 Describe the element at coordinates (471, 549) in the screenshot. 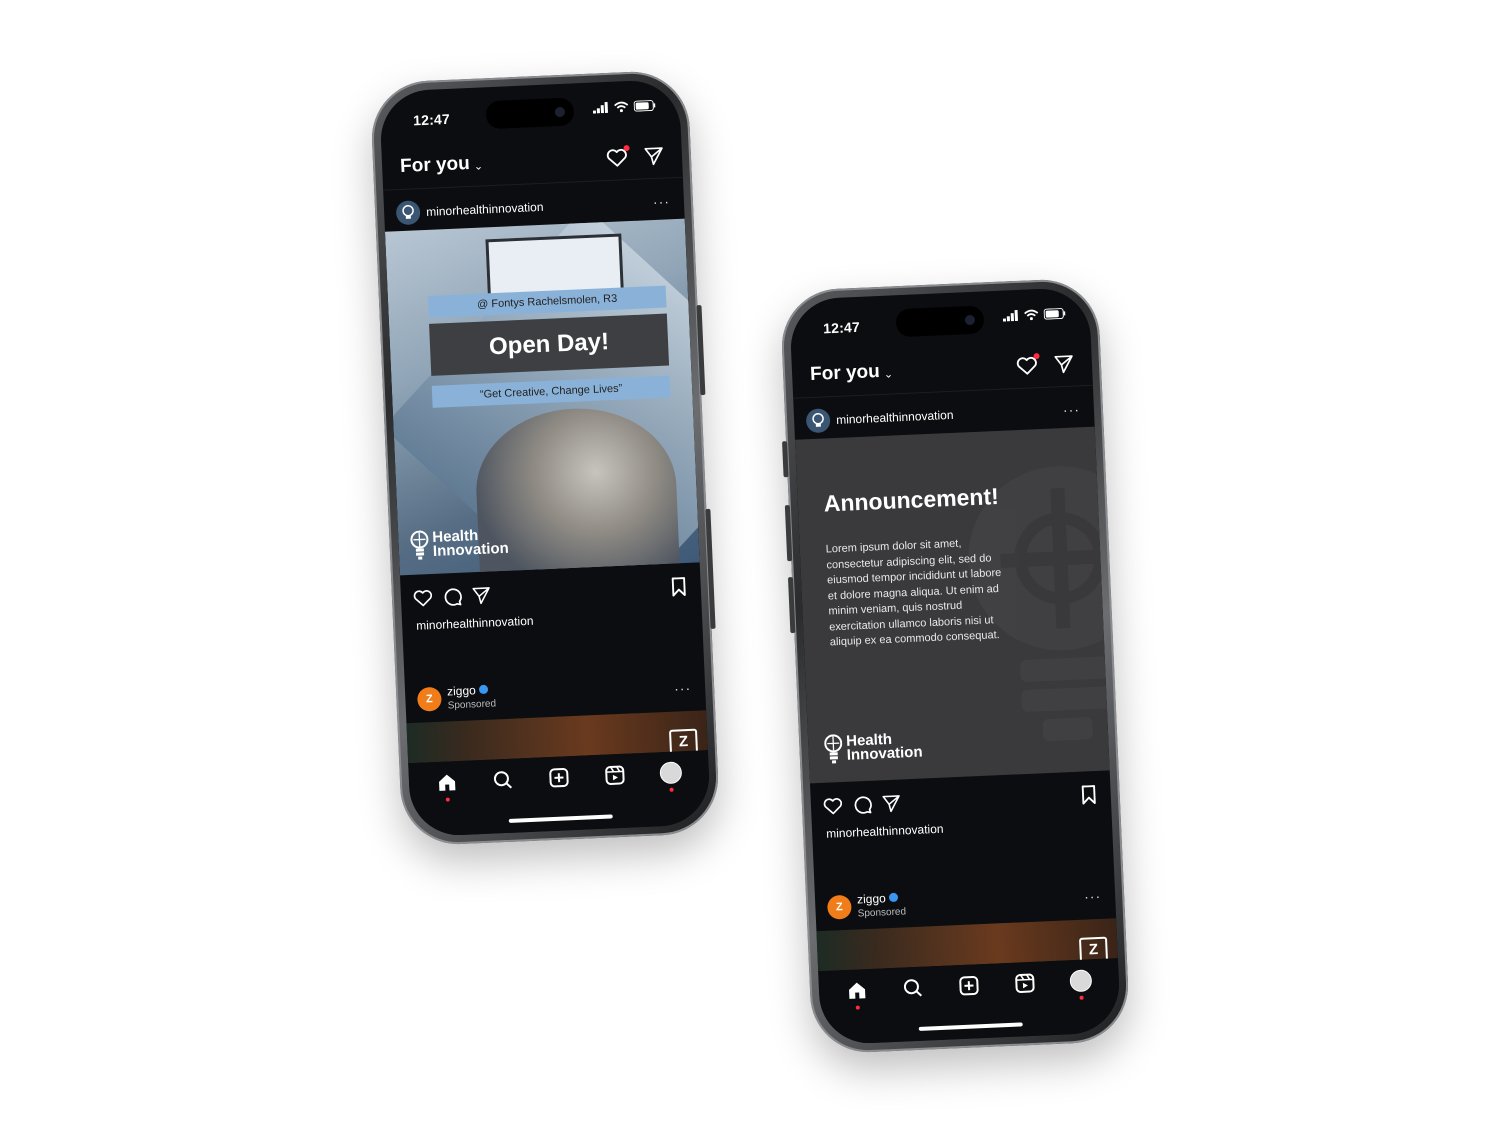

I see `brand-line2: Innovation` at that location.